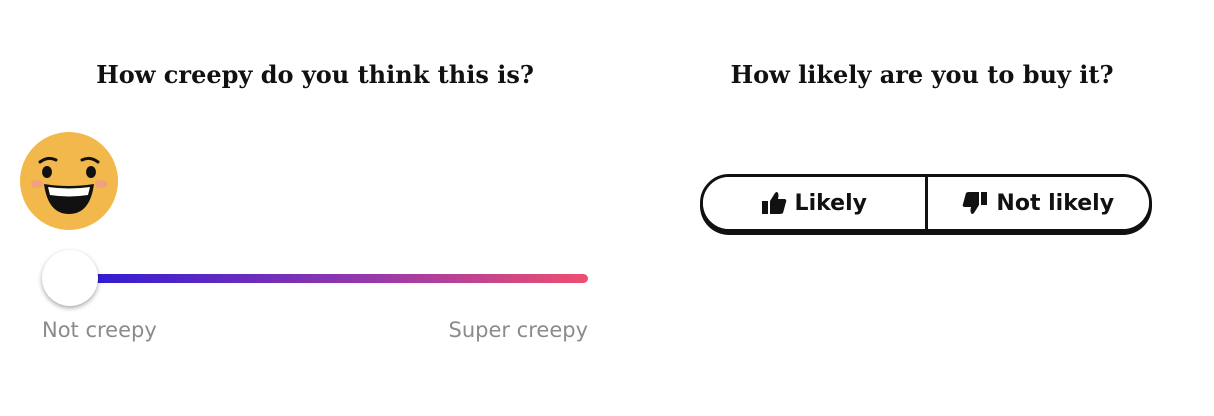  I want to click on purchase-vote-group: Likely Not likely, so click(926, 203).